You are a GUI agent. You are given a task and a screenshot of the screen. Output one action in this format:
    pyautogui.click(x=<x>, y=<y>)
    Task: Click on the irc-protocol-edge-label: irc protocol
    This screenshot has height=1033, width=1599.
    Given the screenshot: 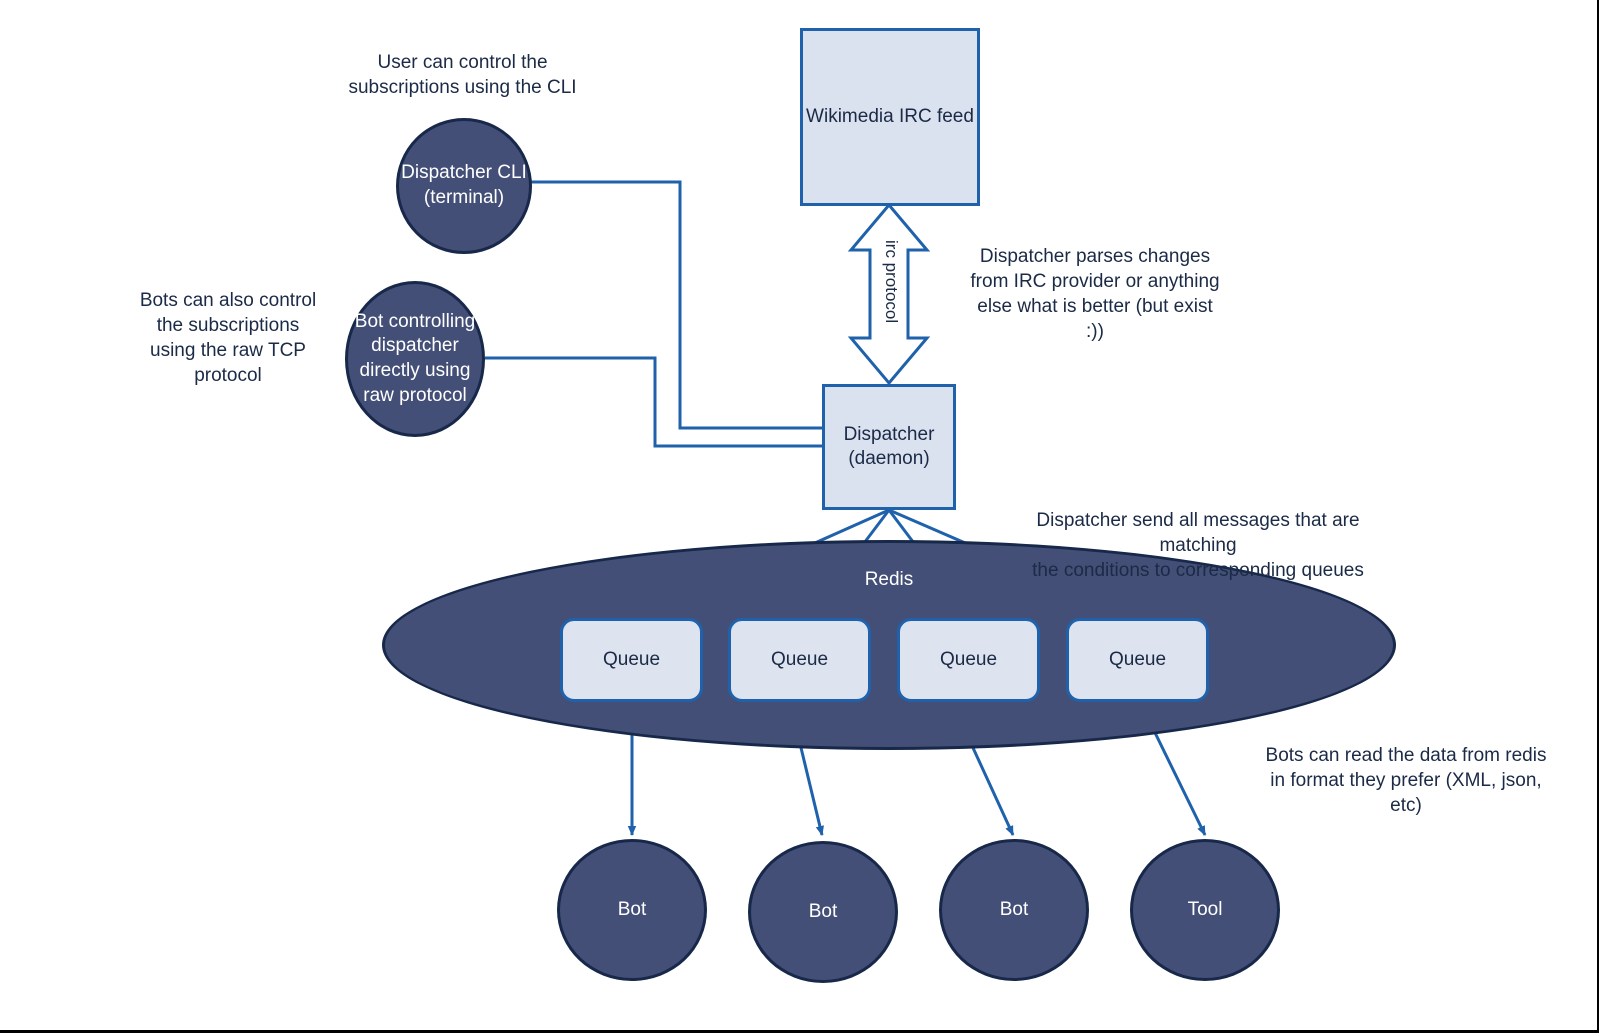 What is the action you would take?
    pyautogui.click(x=891, y=281)
    